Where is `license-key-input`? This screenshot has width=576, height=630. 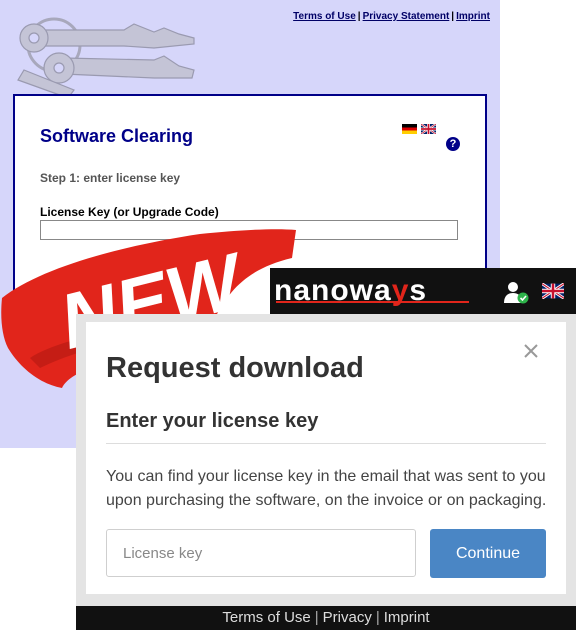 license-key-input is located at coordinates (261, 553).